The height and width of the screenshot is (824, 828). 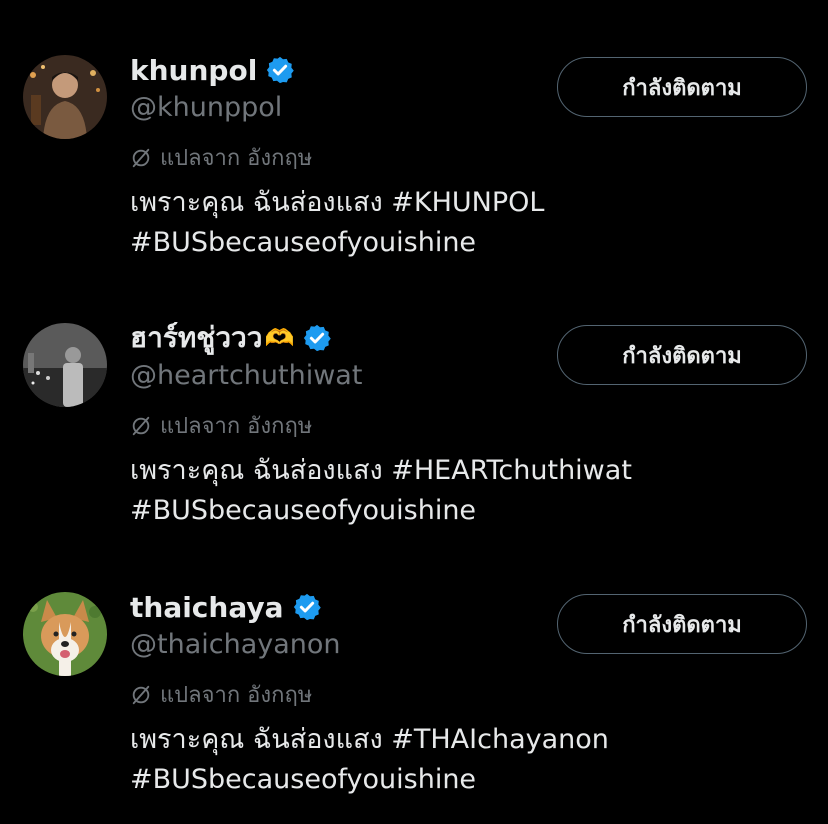 I want to click on bio-line: เพราะคุณ ฉันส่องแสง #HEARTchuthiwat, so click(x=381, y=470).